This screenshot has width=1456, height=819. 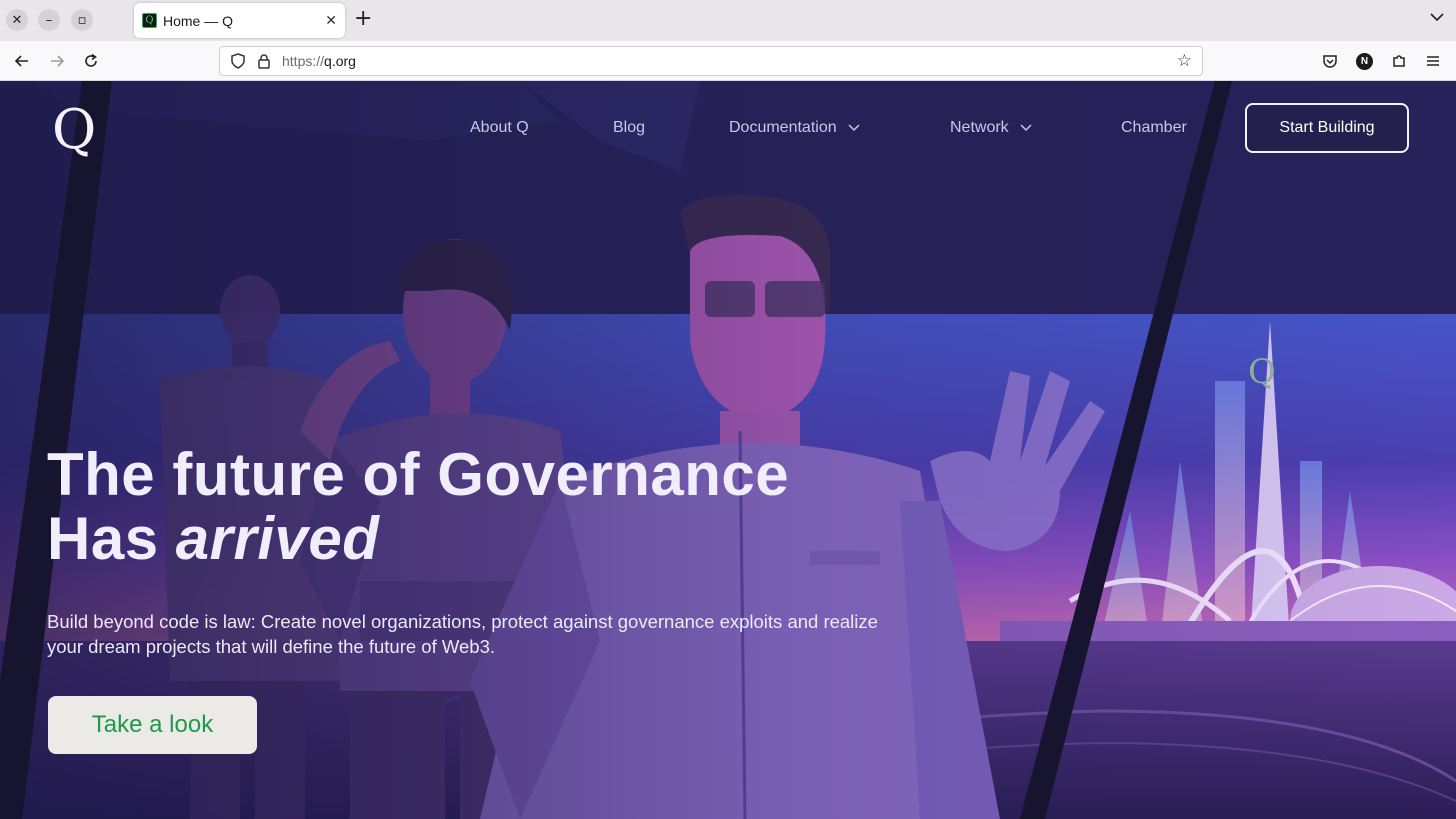 What do you see at coordinates (1433, 61) in the screenshot?
I see `hamburger-menu-icon` at bounding box center [1433, 61].